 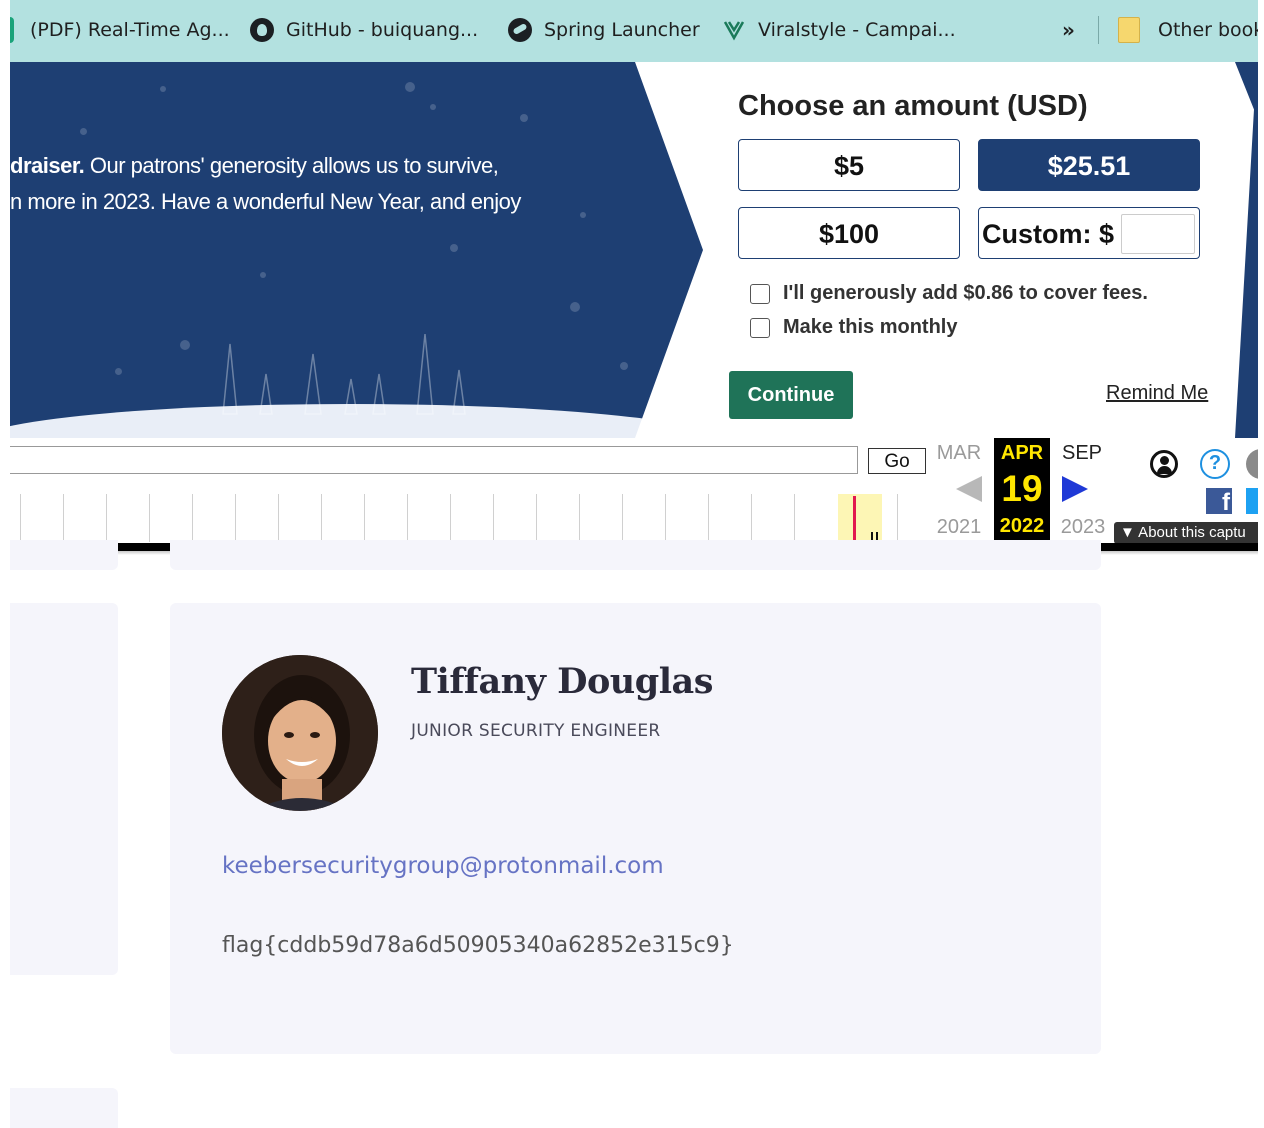 What do you see at coordinates (460, 518) in the screenshot?
I see `capture-timeline` at bounding box center [460, 518].